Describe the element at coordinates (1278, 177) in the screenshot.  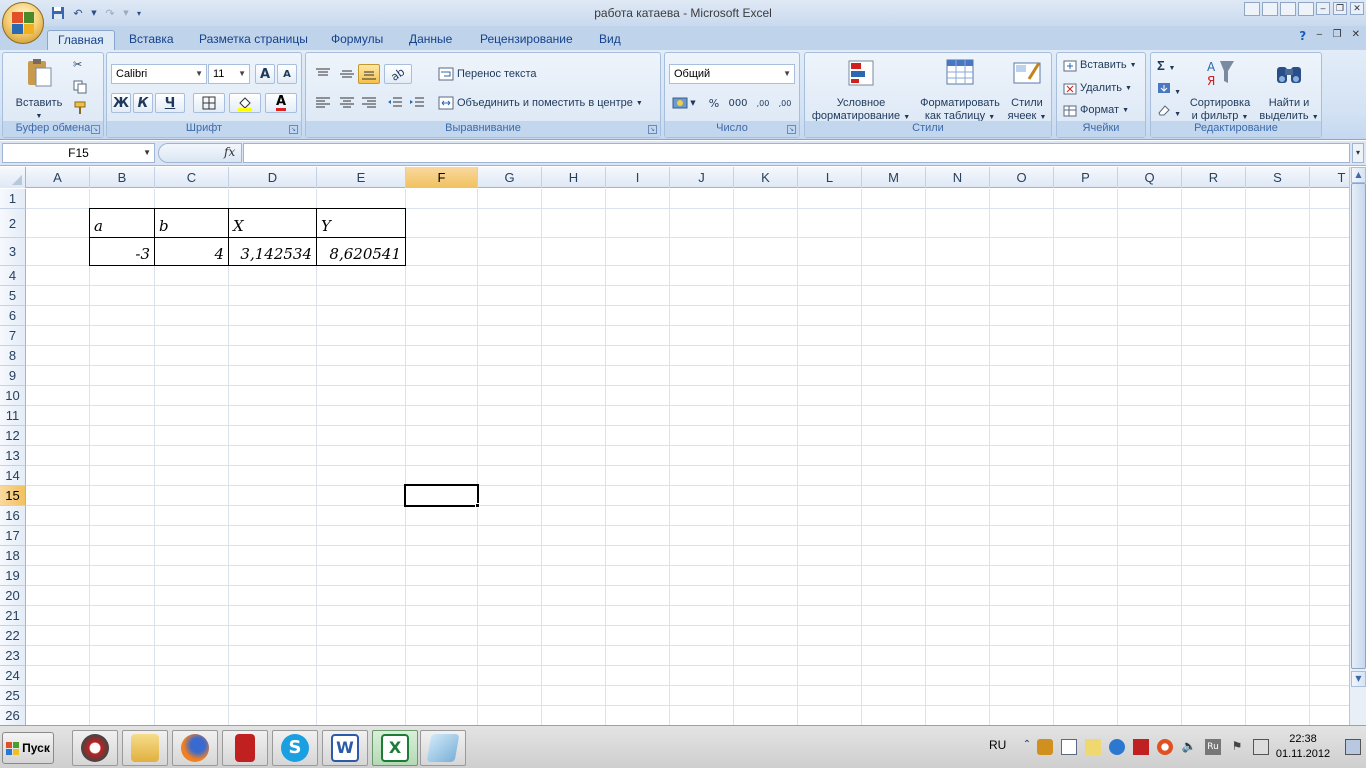
I see `column-header-s: S` at that location.